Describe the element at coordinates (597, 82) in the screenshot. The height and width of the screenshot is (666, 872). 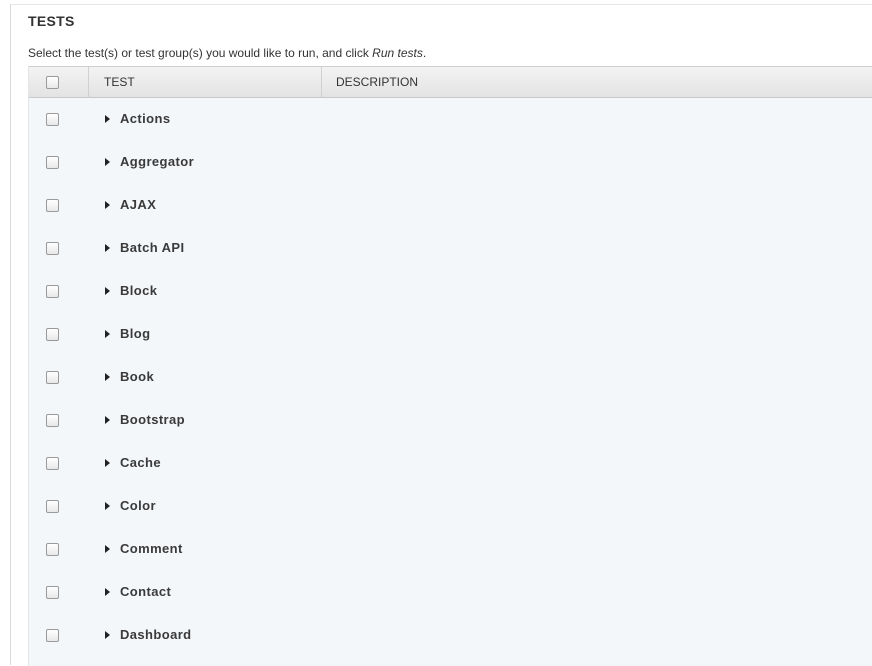
I see `column-header-description: DESCRIPTION` at that location.